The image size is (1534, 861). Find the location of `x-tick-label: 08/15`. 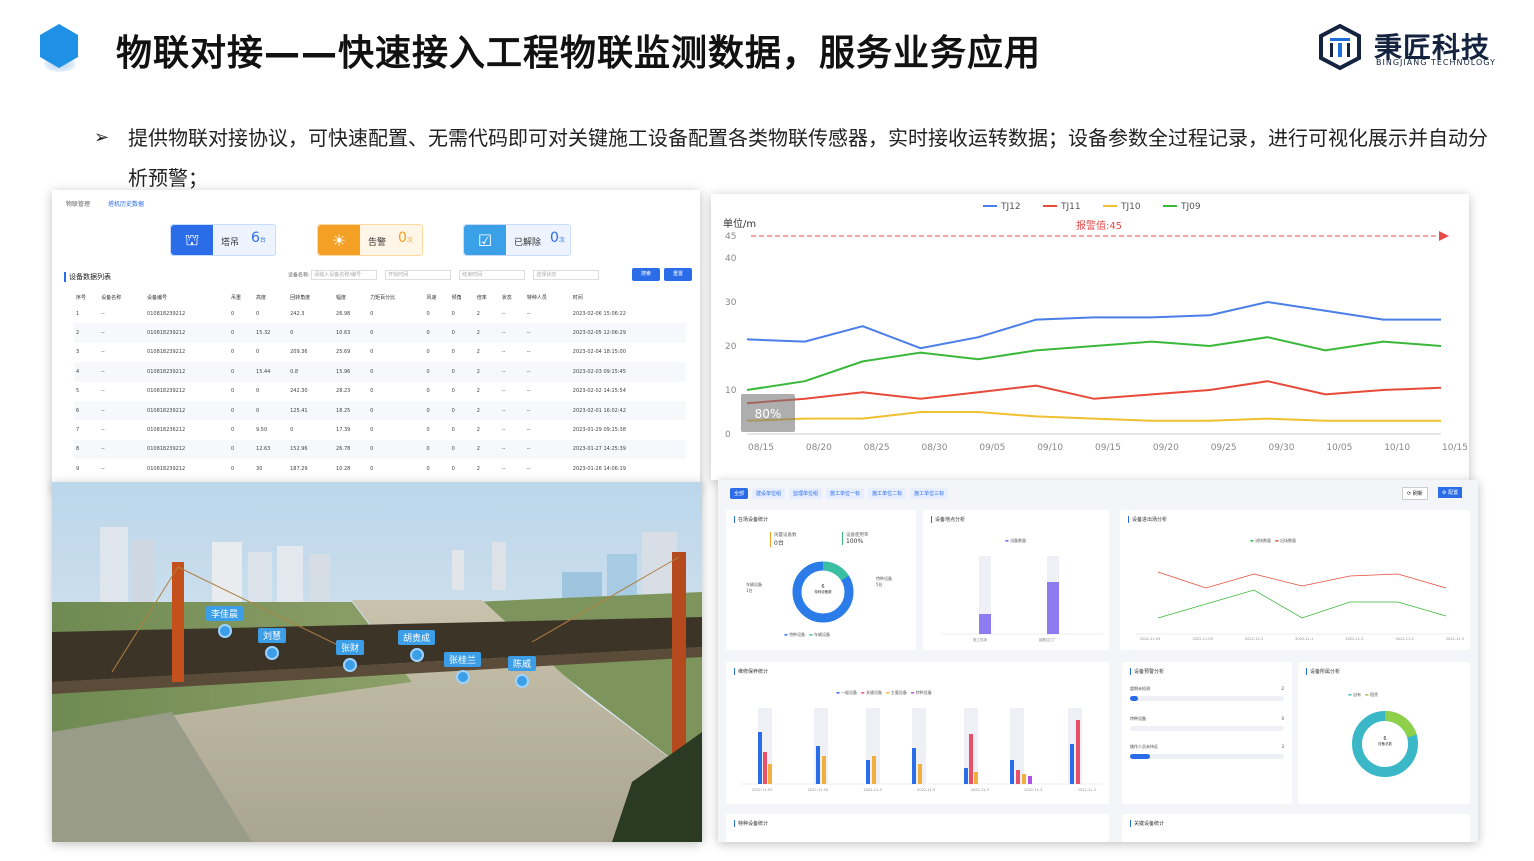

x-tick-label: 08/15 is located at coordinates (761, 448).